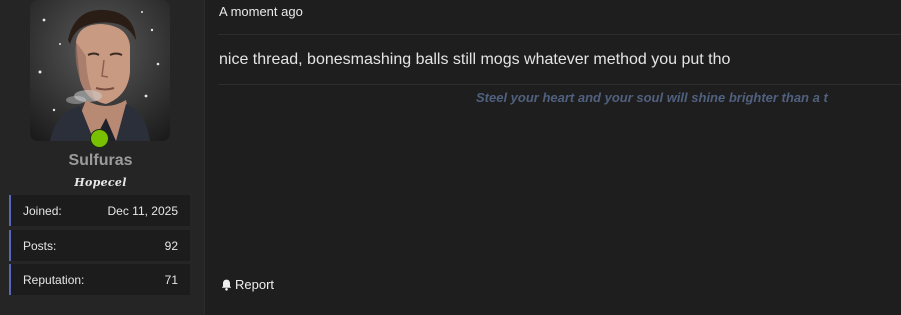 The height and width of the screenshot is (315, 901). Describe the element at coordinates (261, 11) in the screenshot. I see `post-timestamp: A moment ago` at that location.